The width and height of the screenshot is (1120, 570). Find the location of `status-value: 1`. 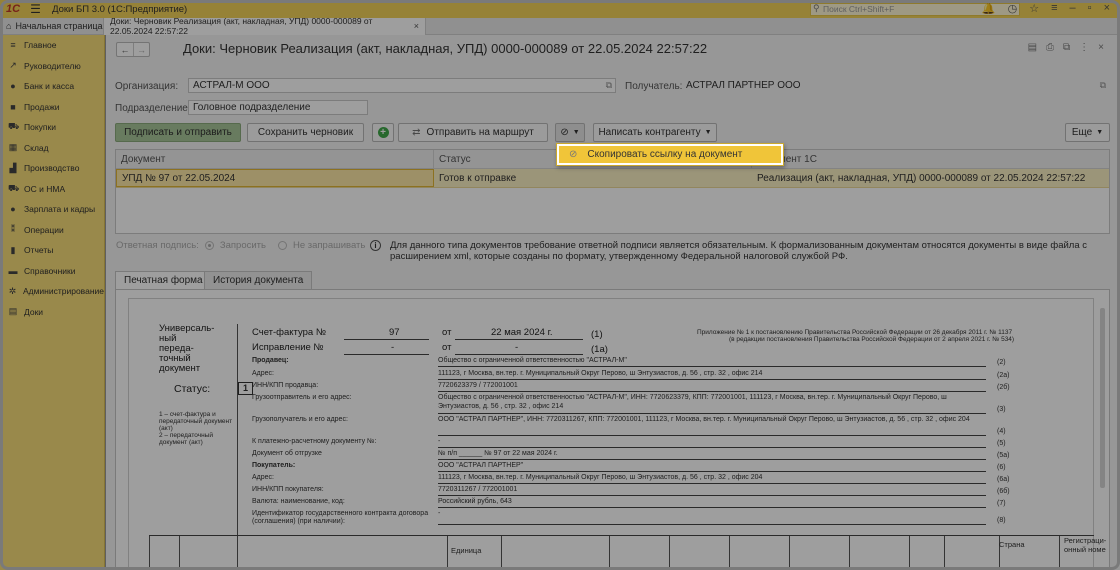

status-value: 1 is located at coordinates (245, 388).